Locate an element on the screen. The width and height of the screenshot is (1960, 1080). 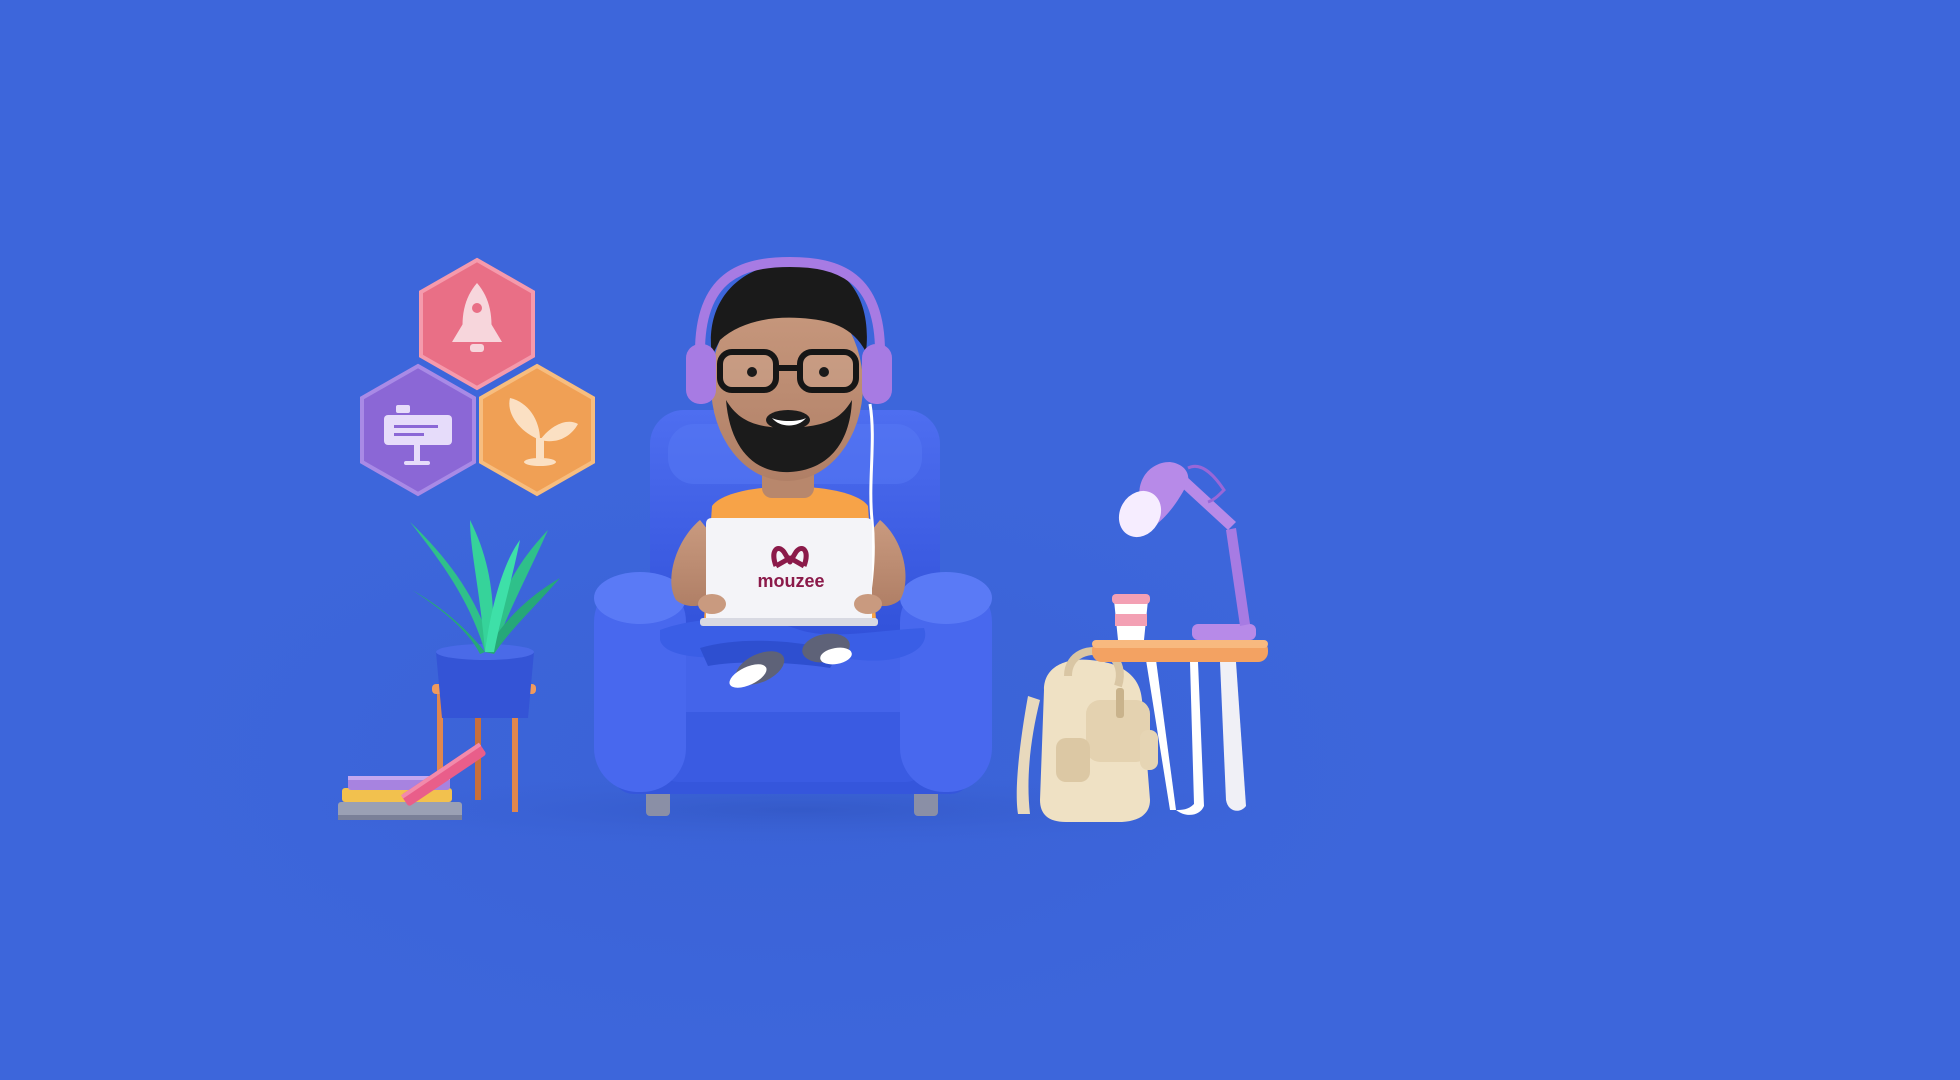
laptop-brand-text: mouzee is located at coordinates (790, 581).